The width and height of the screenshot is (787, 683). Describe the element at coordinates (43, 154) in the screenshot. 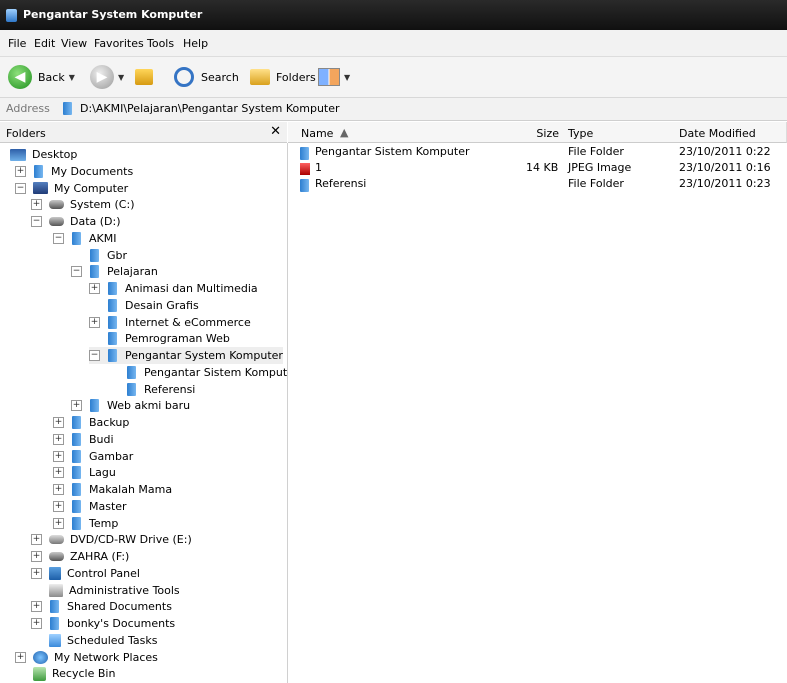

I see `tree-item: Desktop` at that location.